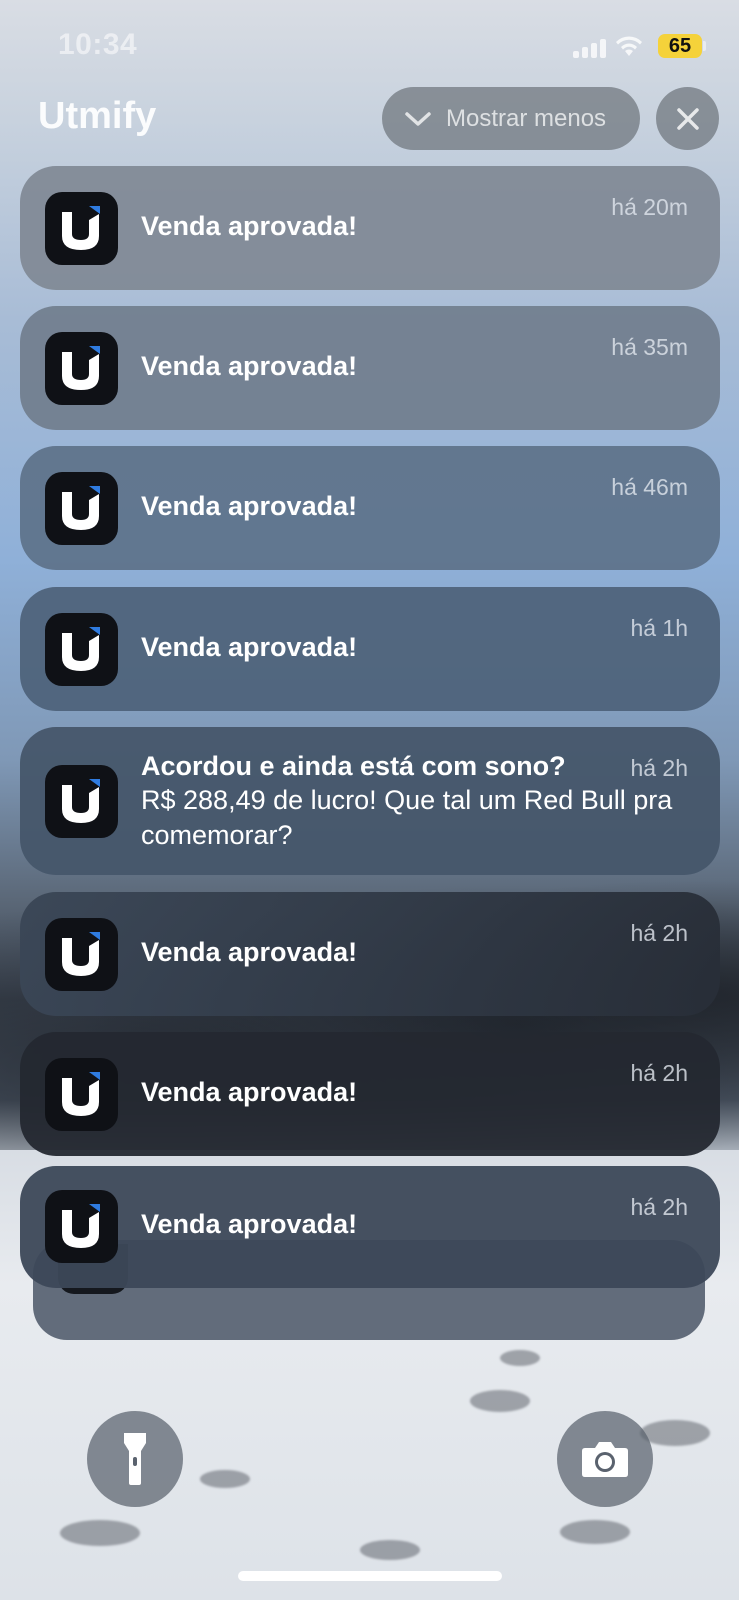  What do you see at coordinates (370, 649) in the screenshot?
I see `notification-card: Venda aprovada! há 1h` at bounding box center [370, 649].